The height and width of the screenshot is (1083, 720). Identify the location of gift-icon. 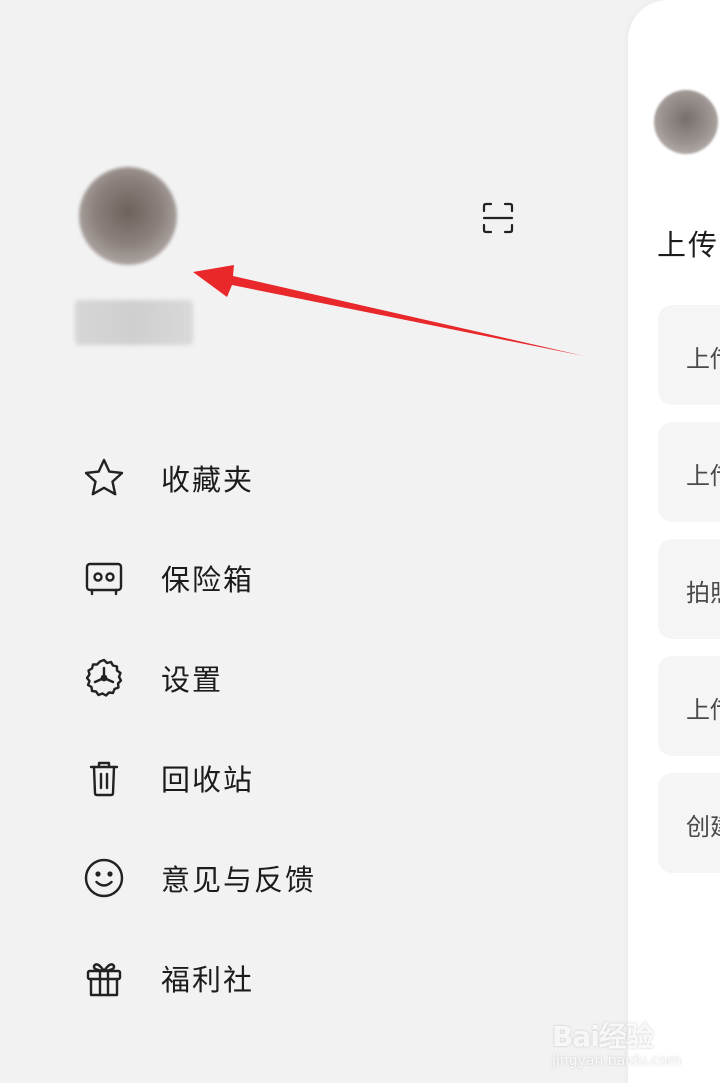
(104, 978).